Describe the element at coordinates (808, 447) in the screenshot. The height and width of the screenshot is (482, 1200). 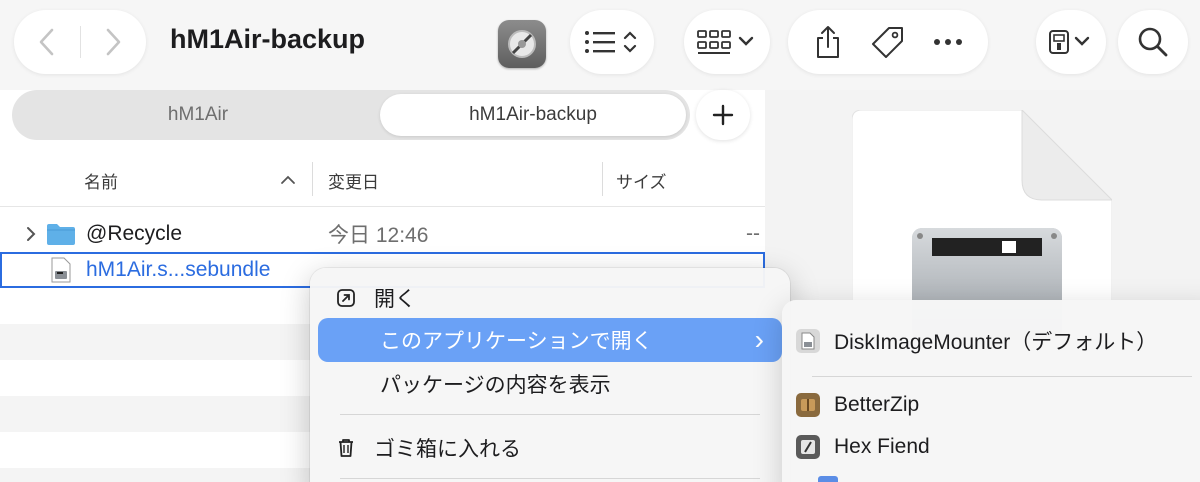
I see `hex-fiend-icon` at that location.